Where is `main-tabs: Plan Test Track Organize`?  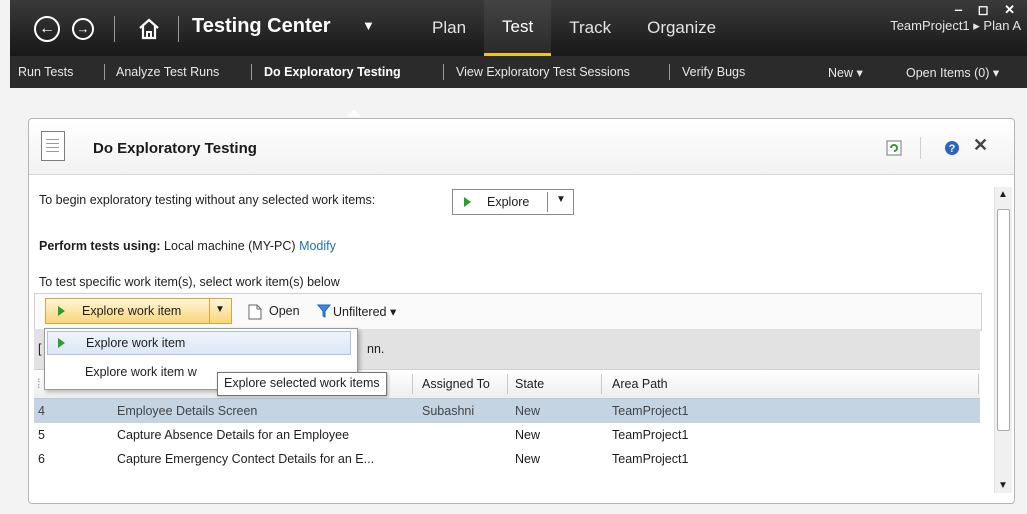
main-tabs: Plan Test Track Organize is located at coordinates (574, 28).